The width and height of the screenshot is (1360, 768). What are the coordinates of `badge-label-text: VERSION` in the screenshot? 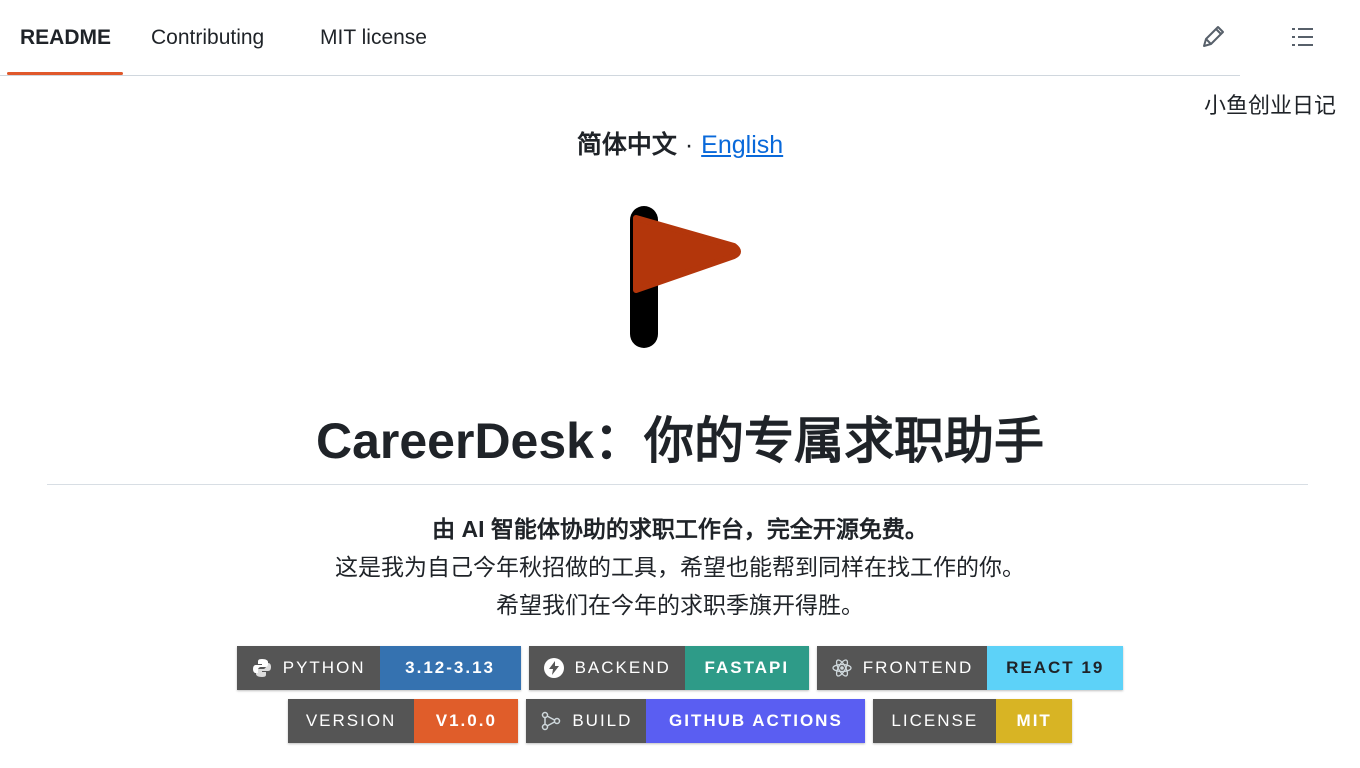 It's located at (351, 720).